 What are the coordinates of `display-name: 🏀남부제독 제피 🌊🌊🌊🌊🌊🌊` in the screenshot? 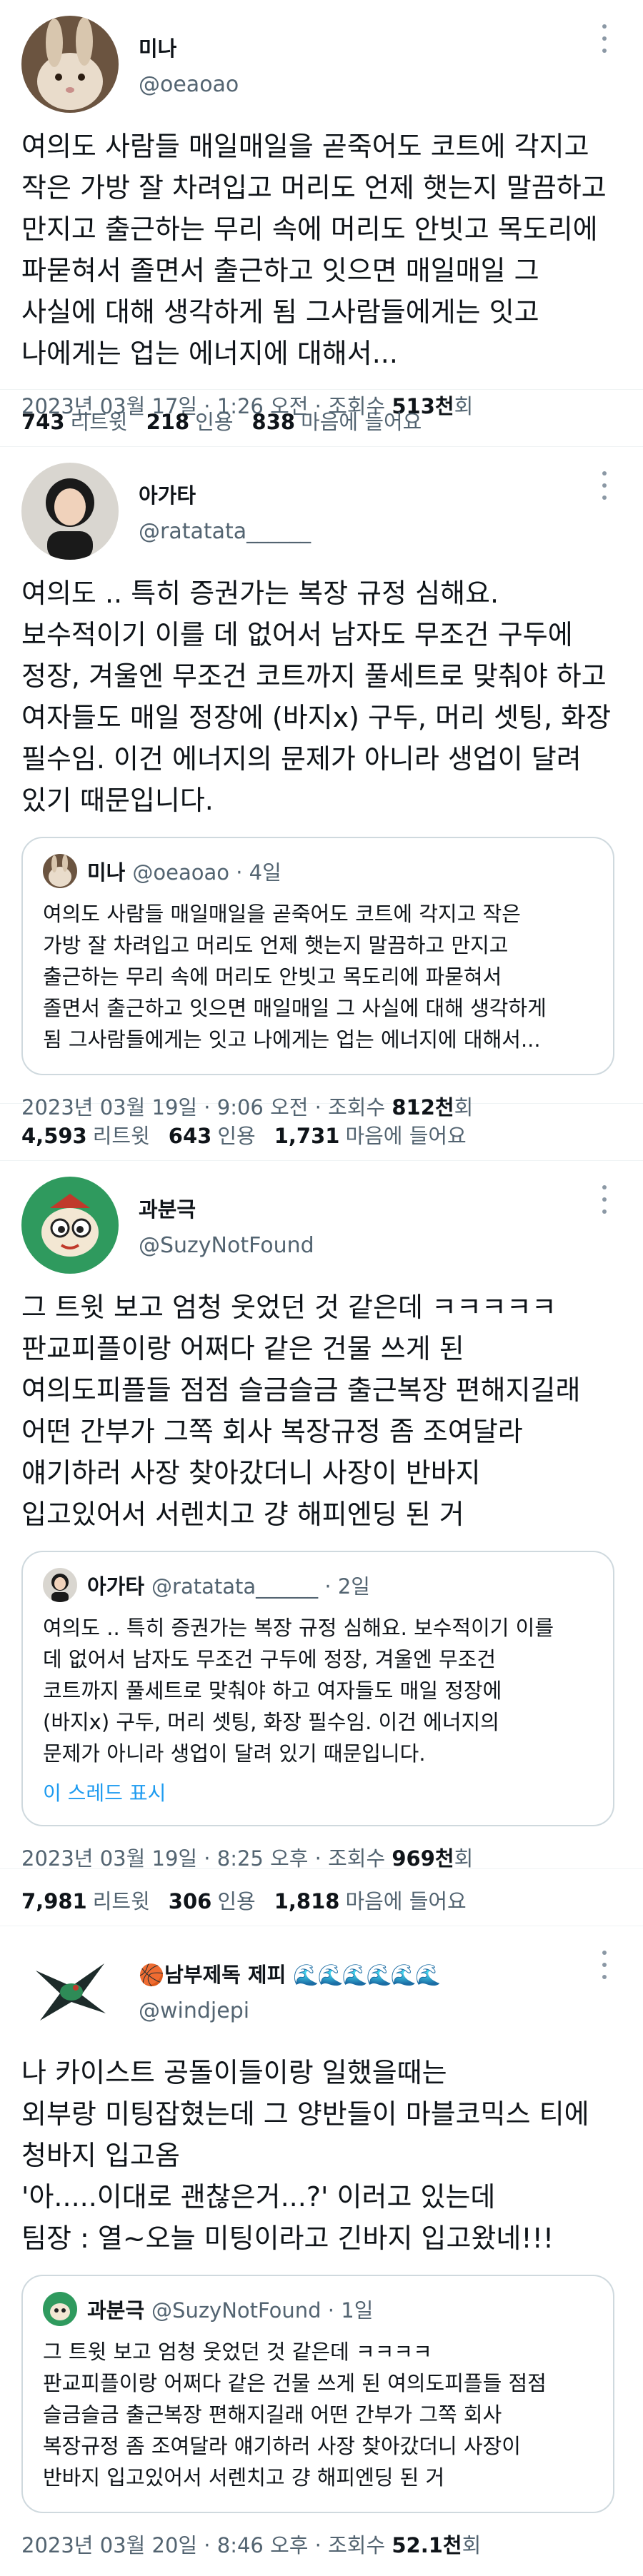 It's located at (290, 1973).